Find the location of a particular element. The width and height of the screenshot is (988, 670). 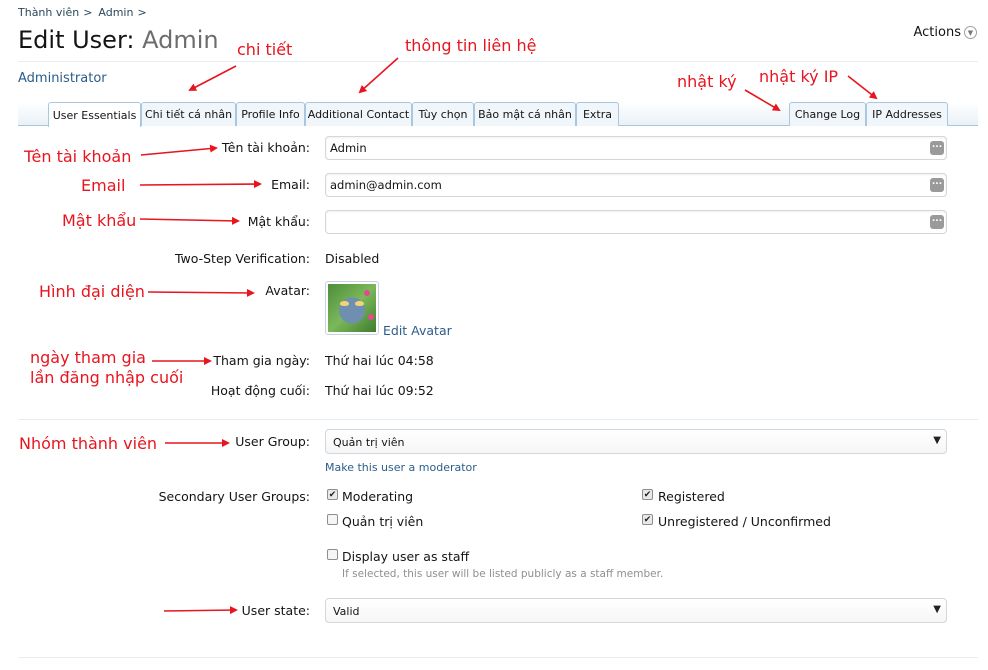

page-title: Edit User: Admin is located at coordinates (118, 40).